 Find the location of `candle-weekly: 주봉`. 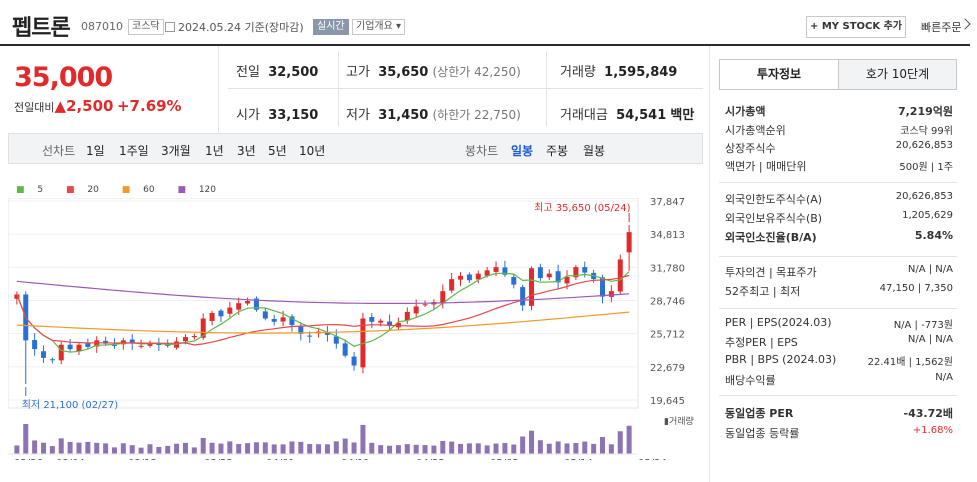

candle-weekly: 주봉 is located at coordinates (557, 150).